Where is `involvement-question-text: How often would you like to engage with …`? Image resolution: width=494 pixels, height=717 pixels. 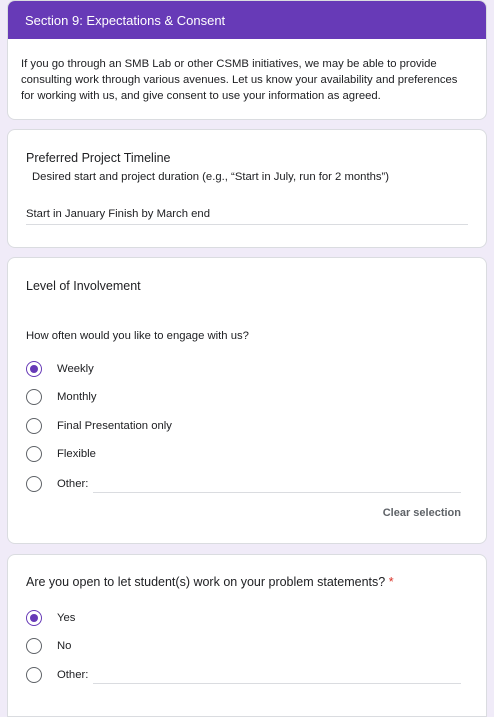 involvement-question-text: How often would you like to engage with … is located at coordinates (137, 336).